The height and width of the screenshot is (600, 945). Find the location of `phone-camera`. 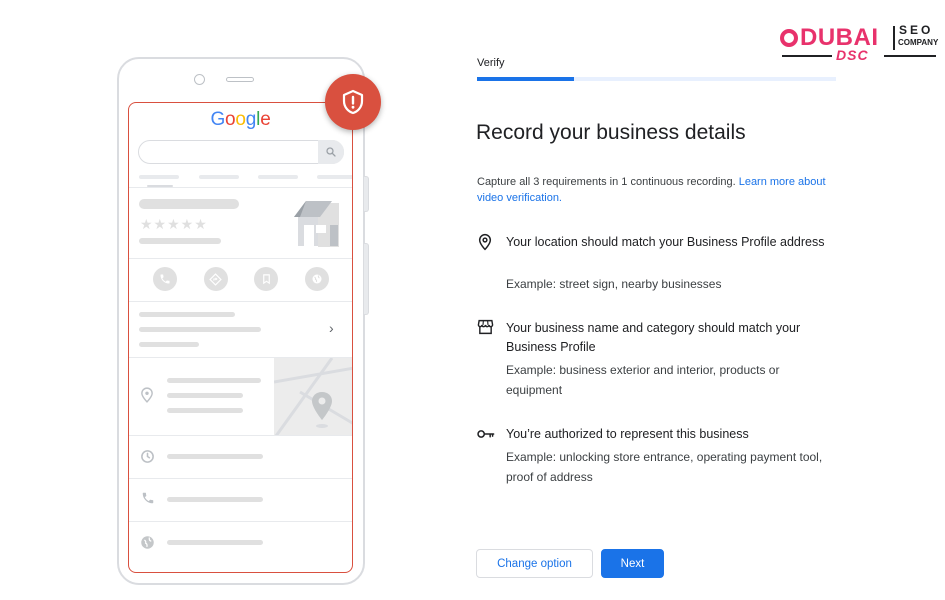

phone-camera is located at coordinates (199, 79).